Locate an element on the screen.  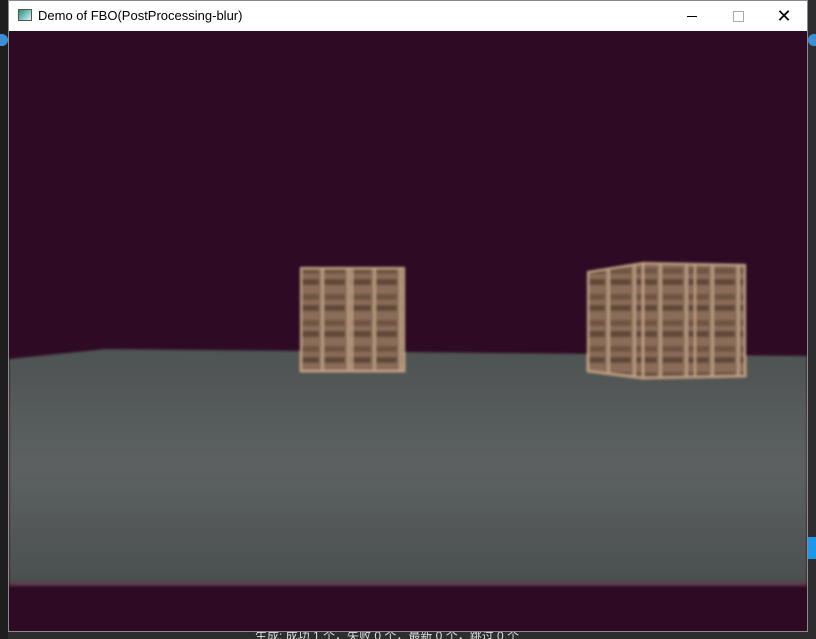
crate-2-left is located at coordinates (615, 320).